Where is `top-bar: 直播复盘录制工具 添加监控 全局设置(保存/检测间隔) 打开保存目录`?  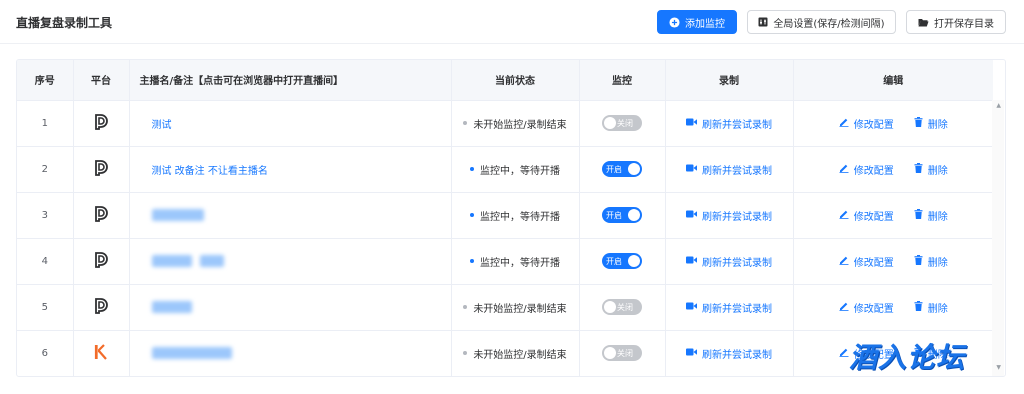
top-bar: 直播复盘录制工具 添加监控 全局设置(保存/检测间隔) 打开保存目录 is located at coordinates (512, 22).